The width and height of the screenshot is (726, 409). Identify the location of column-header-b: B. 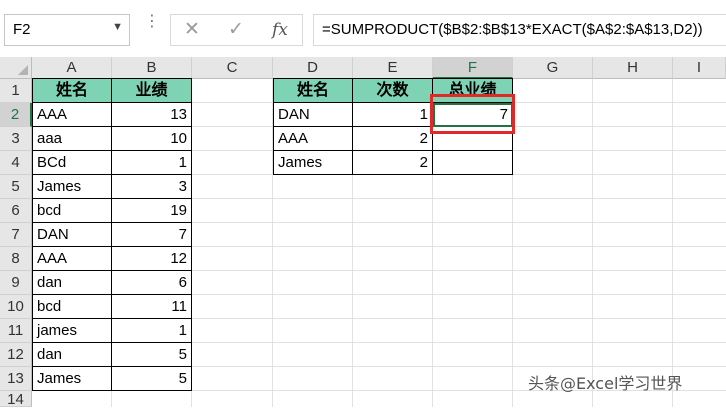
(152, 68).